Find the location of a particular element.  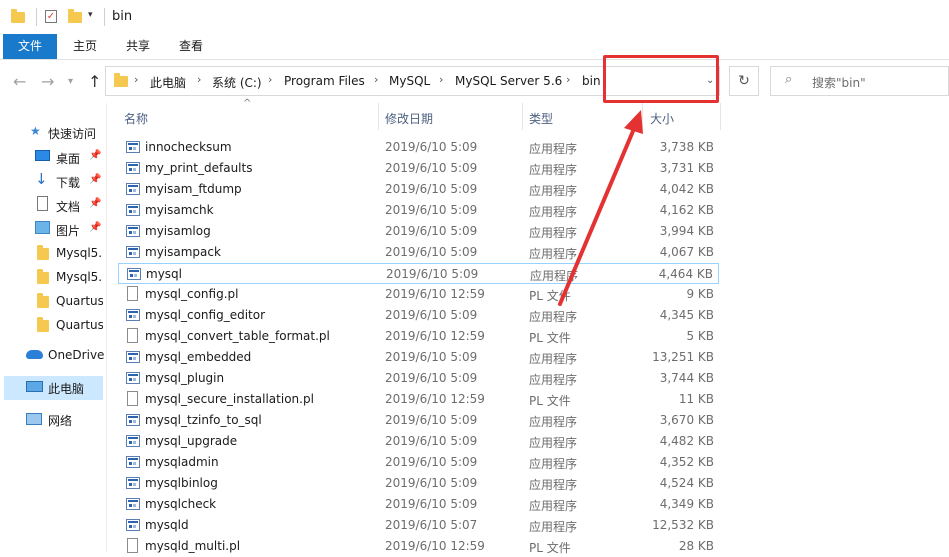

column-header-date: 修改日期 is located at coordinates (409, 118).